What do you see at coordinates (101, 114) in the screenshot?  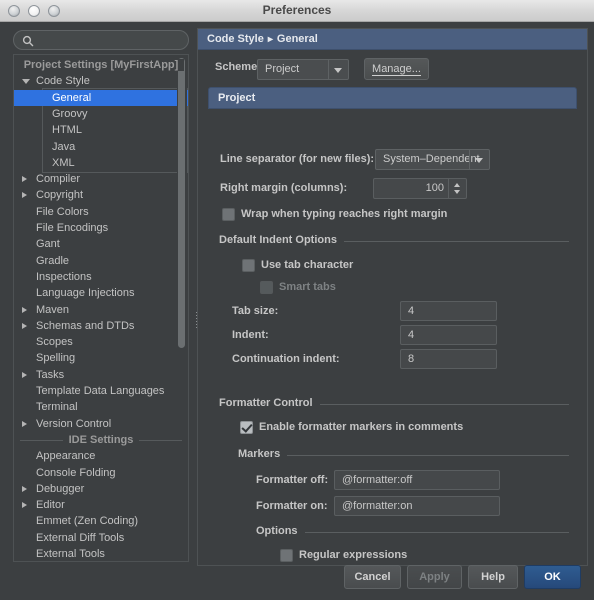 I see `sidebar-item-groovy: Groovy` at bounding box center [101, 114].